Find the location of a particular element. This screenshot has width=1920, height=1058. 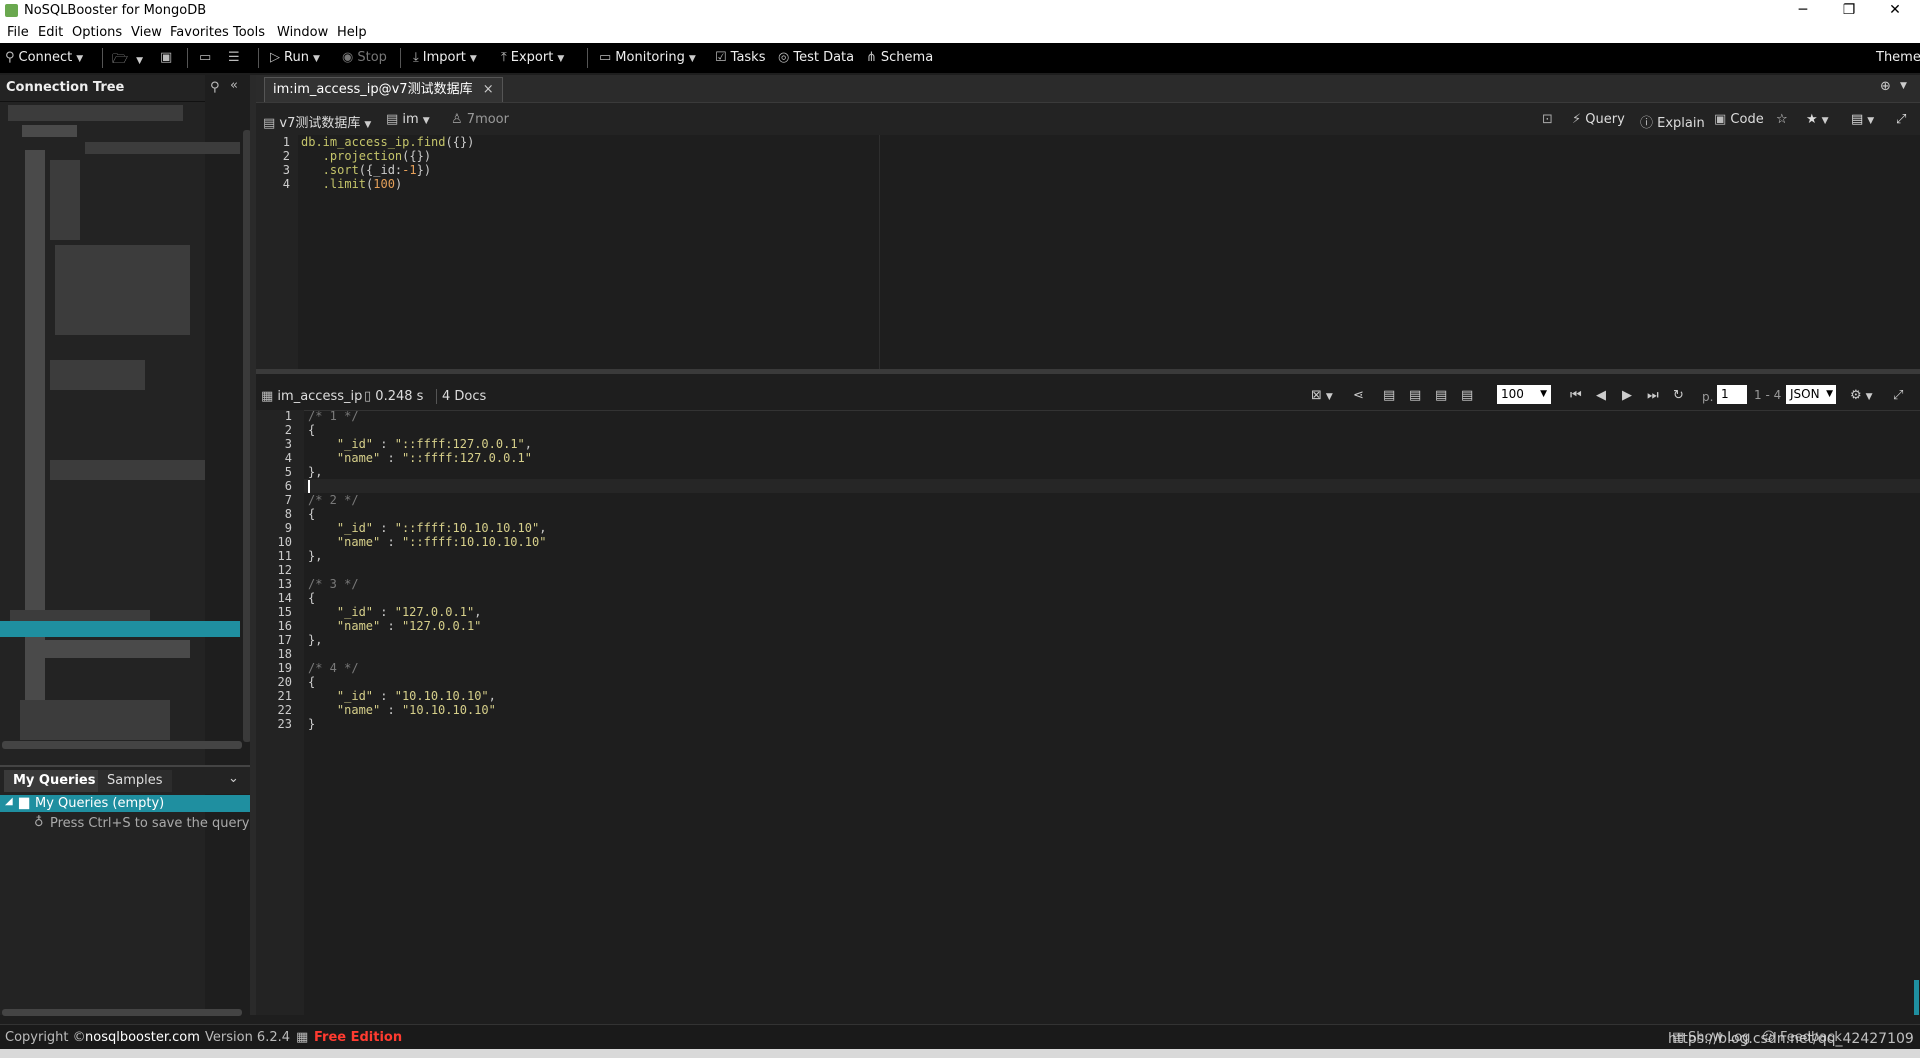

test-data-button: ◎ Test Data is located at coordinates (816, 57).